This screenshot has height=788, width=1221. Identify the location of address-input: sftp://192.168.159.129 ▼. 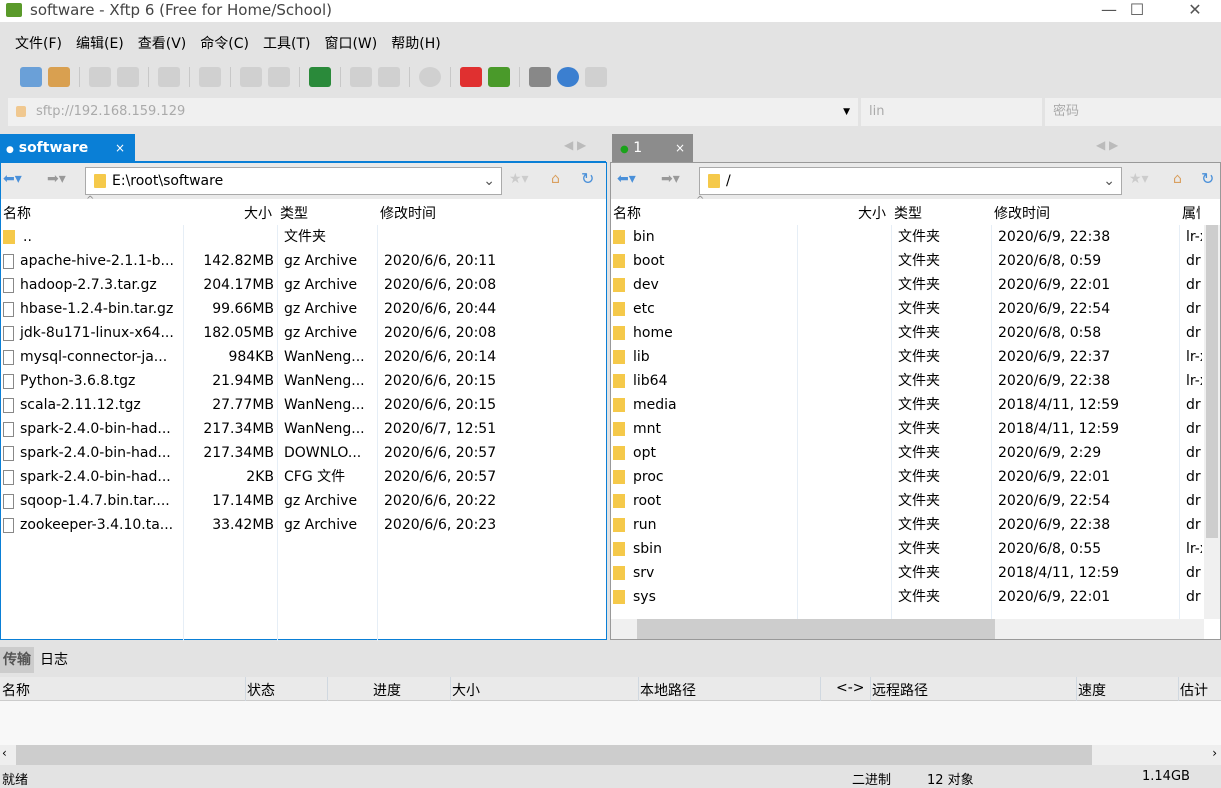
(433, 112).